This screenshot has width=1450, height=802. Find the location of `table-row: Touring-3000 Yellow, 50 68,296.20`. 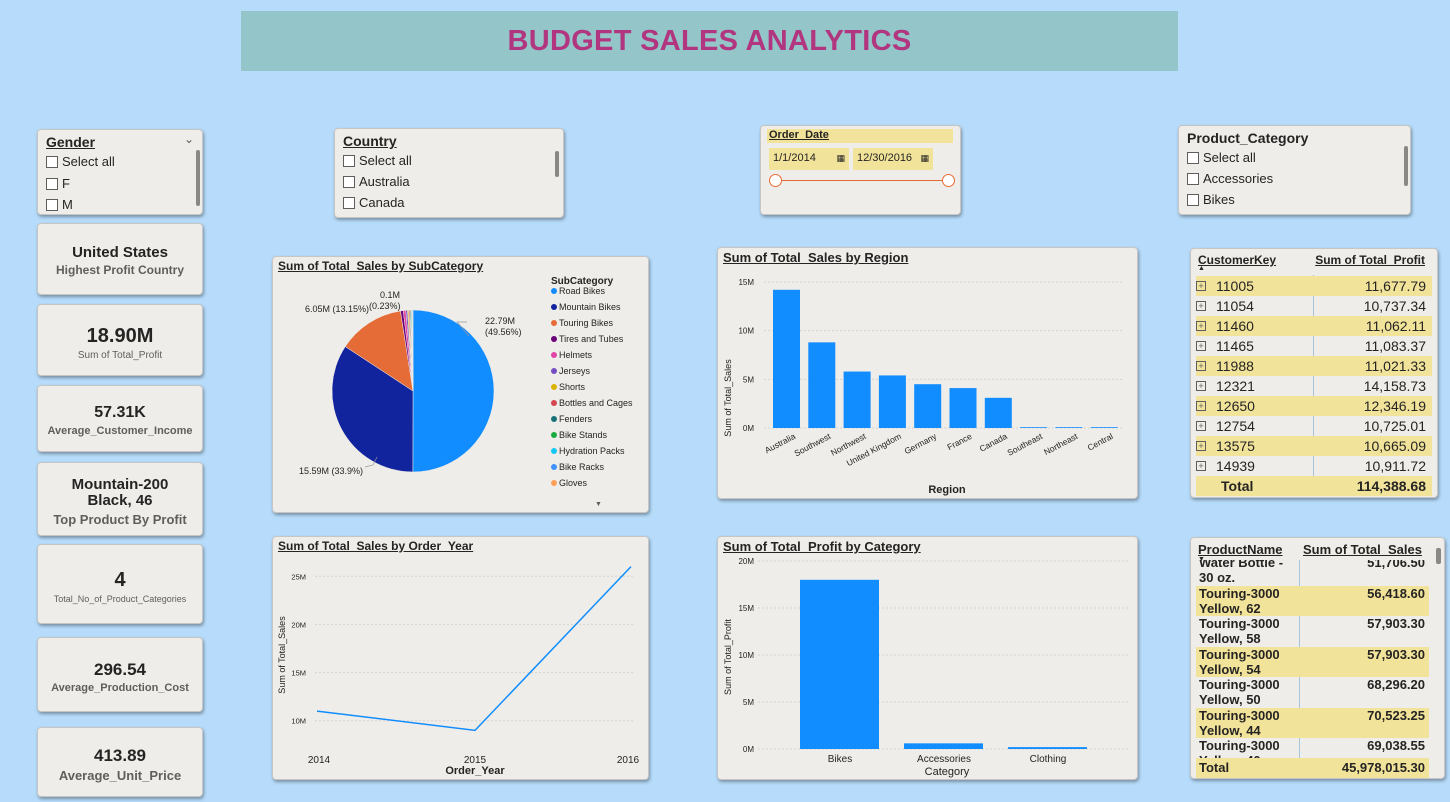

table-row: Touring-3000 Yellow, 50 68,296.20 is located at coordinates (1312, 692).